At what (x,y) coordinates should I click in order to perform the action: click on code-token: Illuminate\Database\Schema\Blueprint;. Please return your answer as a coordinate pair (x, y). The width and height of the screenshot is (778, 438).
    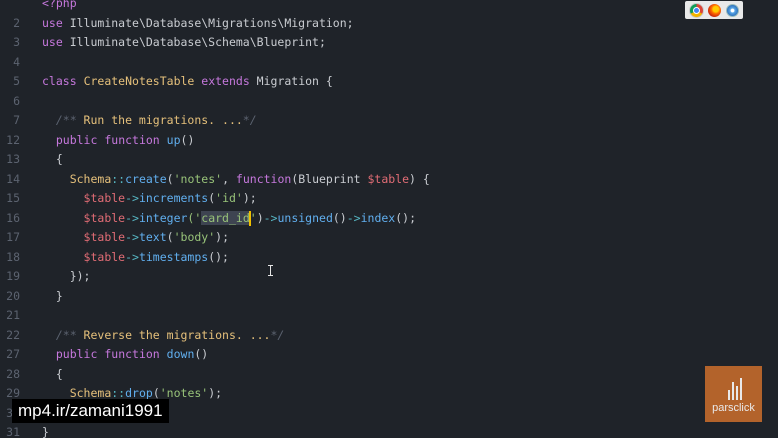
    Looking at the image, I should click on (194, 42).